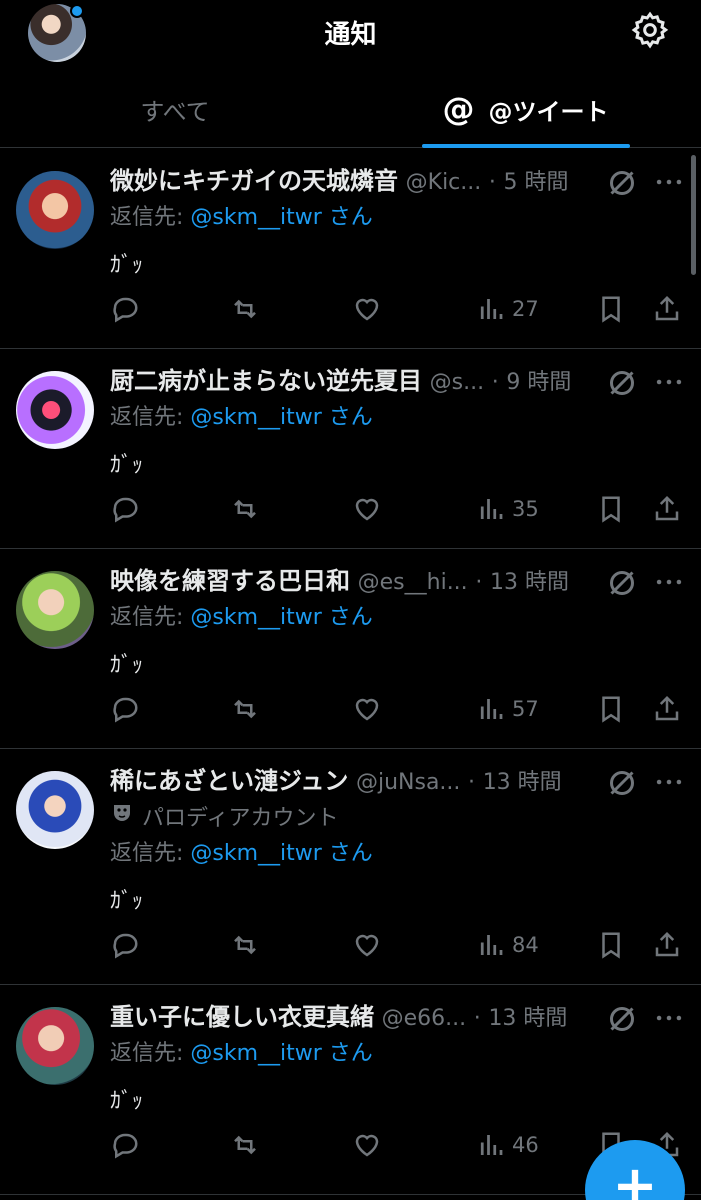  Describe the element at coordinates (525, 109) in the screenshot. I see `tab-mentions: @ @ツイート` at that location.